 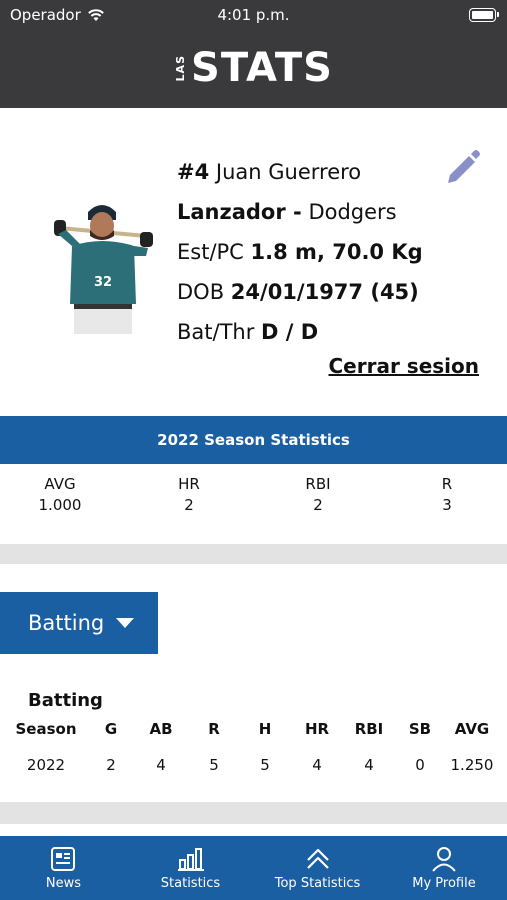 I want to click on height-weight-value: 1.8 m, 70.0 Kg, so click(x=336, y=252).